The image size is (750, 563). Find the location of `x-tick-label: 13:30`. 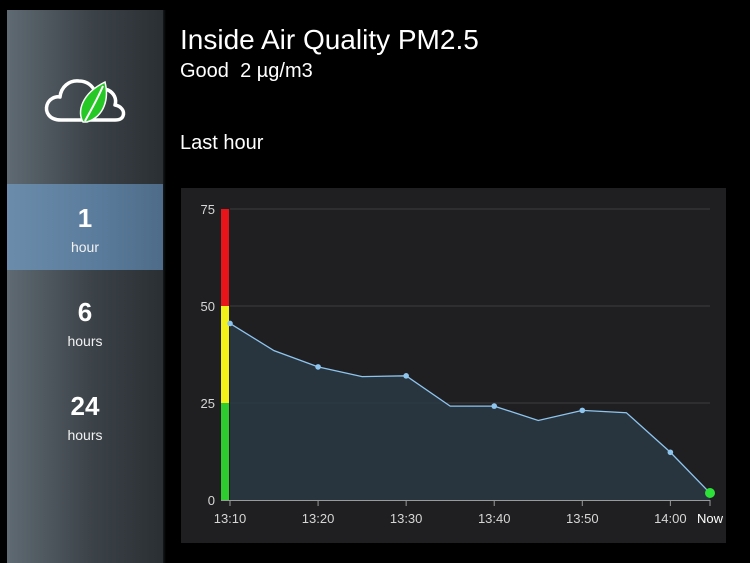

x-tick-label: 13:30 is located at coordinates (406, 518).